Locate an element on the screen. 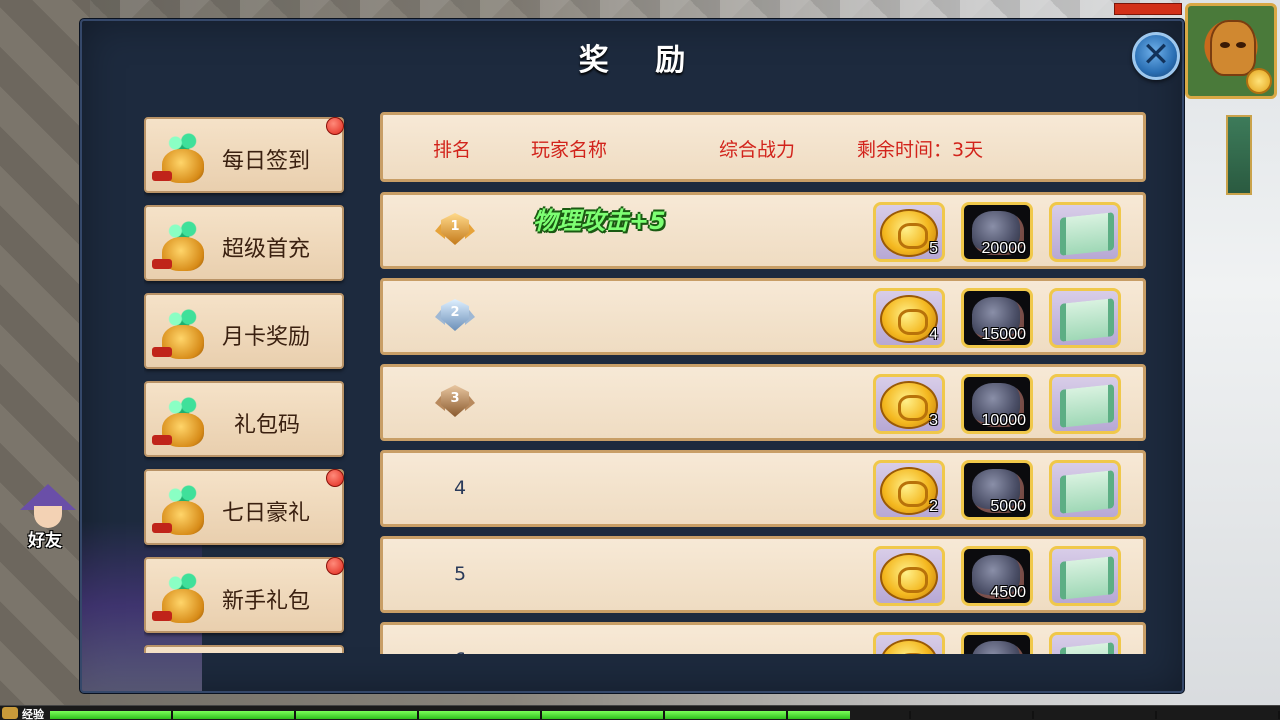 Image resolution: width=1280 pixels, height=720 pixels. reward-coin-item: 4 is located at coordinates (909, 318).